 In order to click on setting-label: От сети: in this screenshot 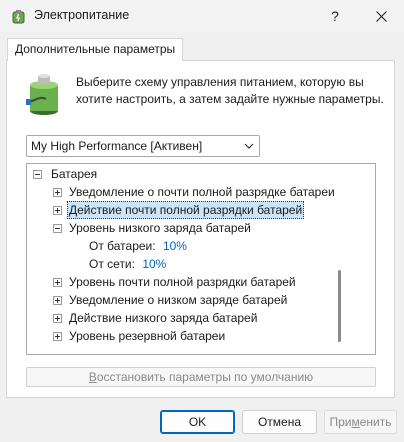, I will do `click(112, 264)`.